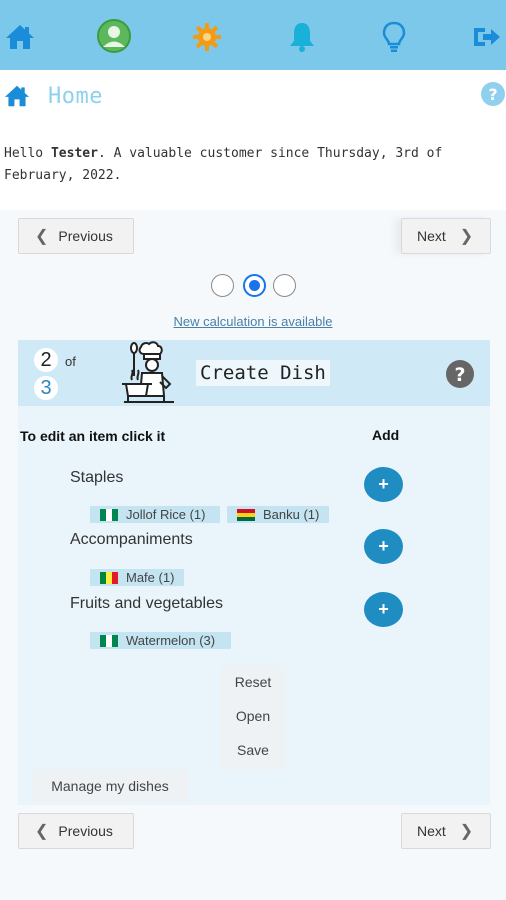  What do you see at coordinates (253, 321) in the screenshot?
I see `new-calculation-link: New calculation is available` at bounding box center [253, 321].